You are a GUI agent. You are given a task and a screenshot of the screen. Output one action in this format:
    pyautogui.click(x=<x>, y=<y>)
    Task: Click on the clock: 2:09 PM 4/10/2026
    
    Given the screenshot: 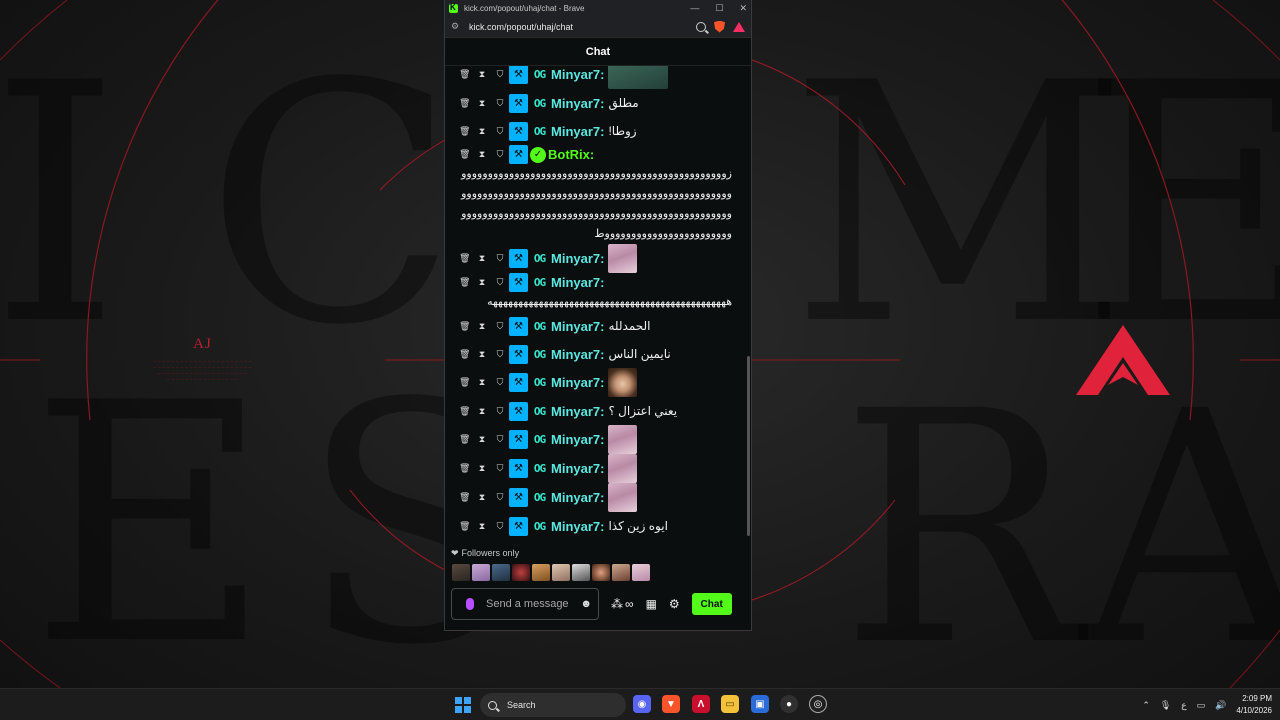 What is the action you would take?
    pyautogui.click(x=1254, y=705)
    